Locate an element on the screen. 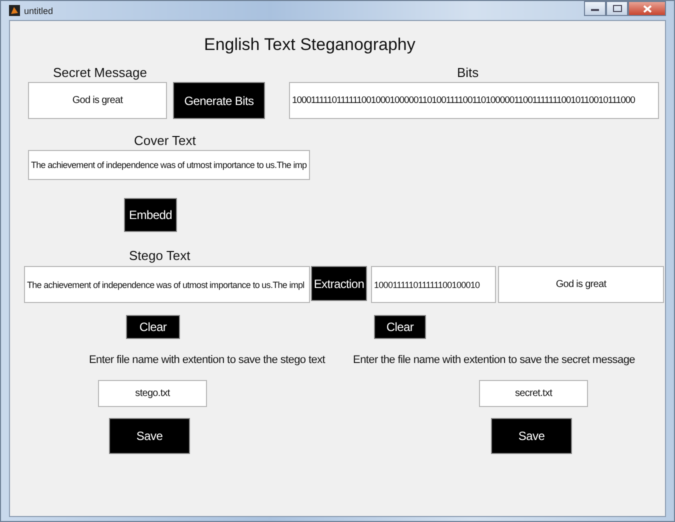  minimize-button is located at coordinates (595, 8).